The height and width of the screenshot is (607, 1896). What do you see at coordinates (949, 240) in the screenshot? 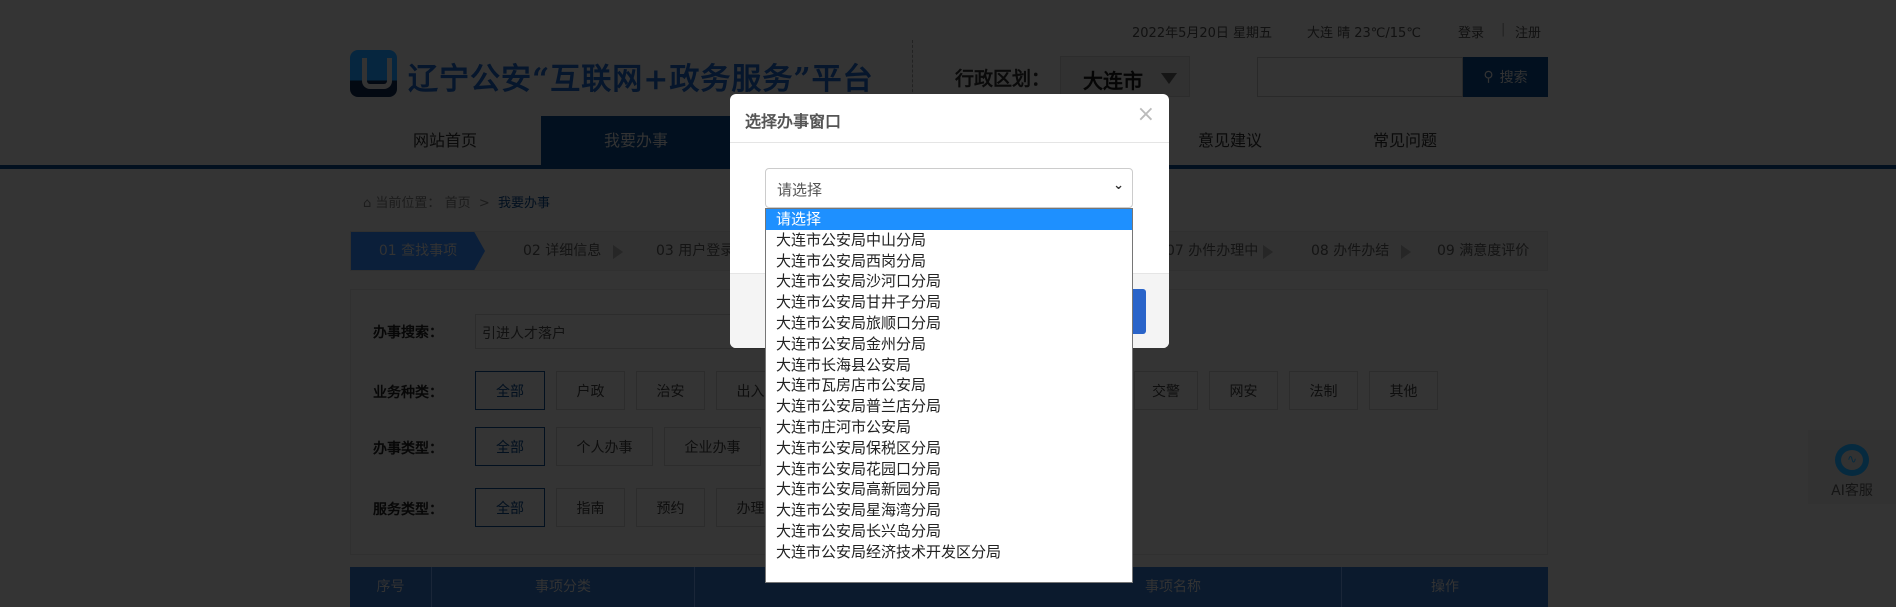
I see `select-option: 大连市公安局中山分局` at bounding box center [949, 240].